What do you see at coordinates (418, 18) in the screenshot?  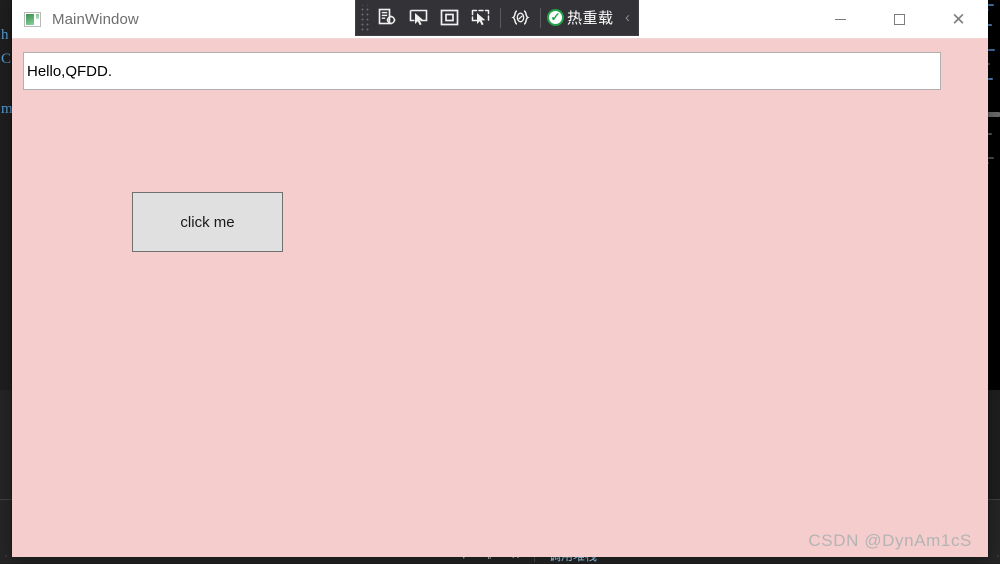 I see `select-element-icon` at bounding box center [418, 18].